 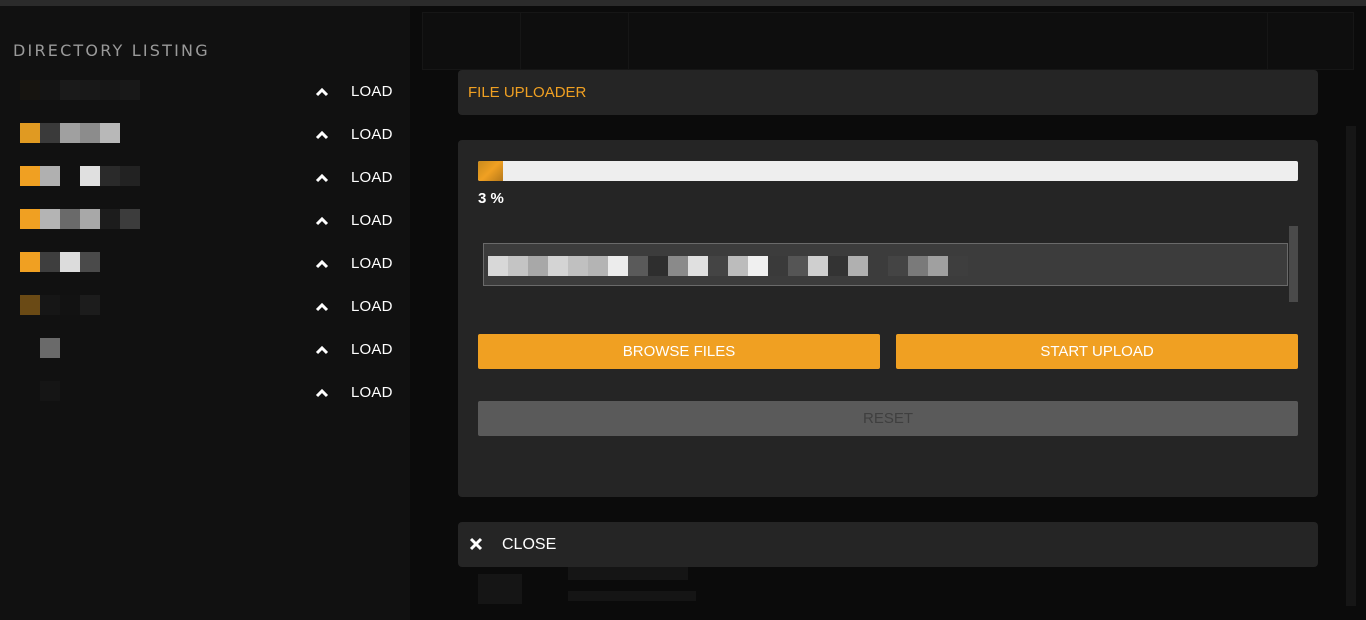 I want to click on upload-progress-text: 3 %, so click(x=491, y=198).